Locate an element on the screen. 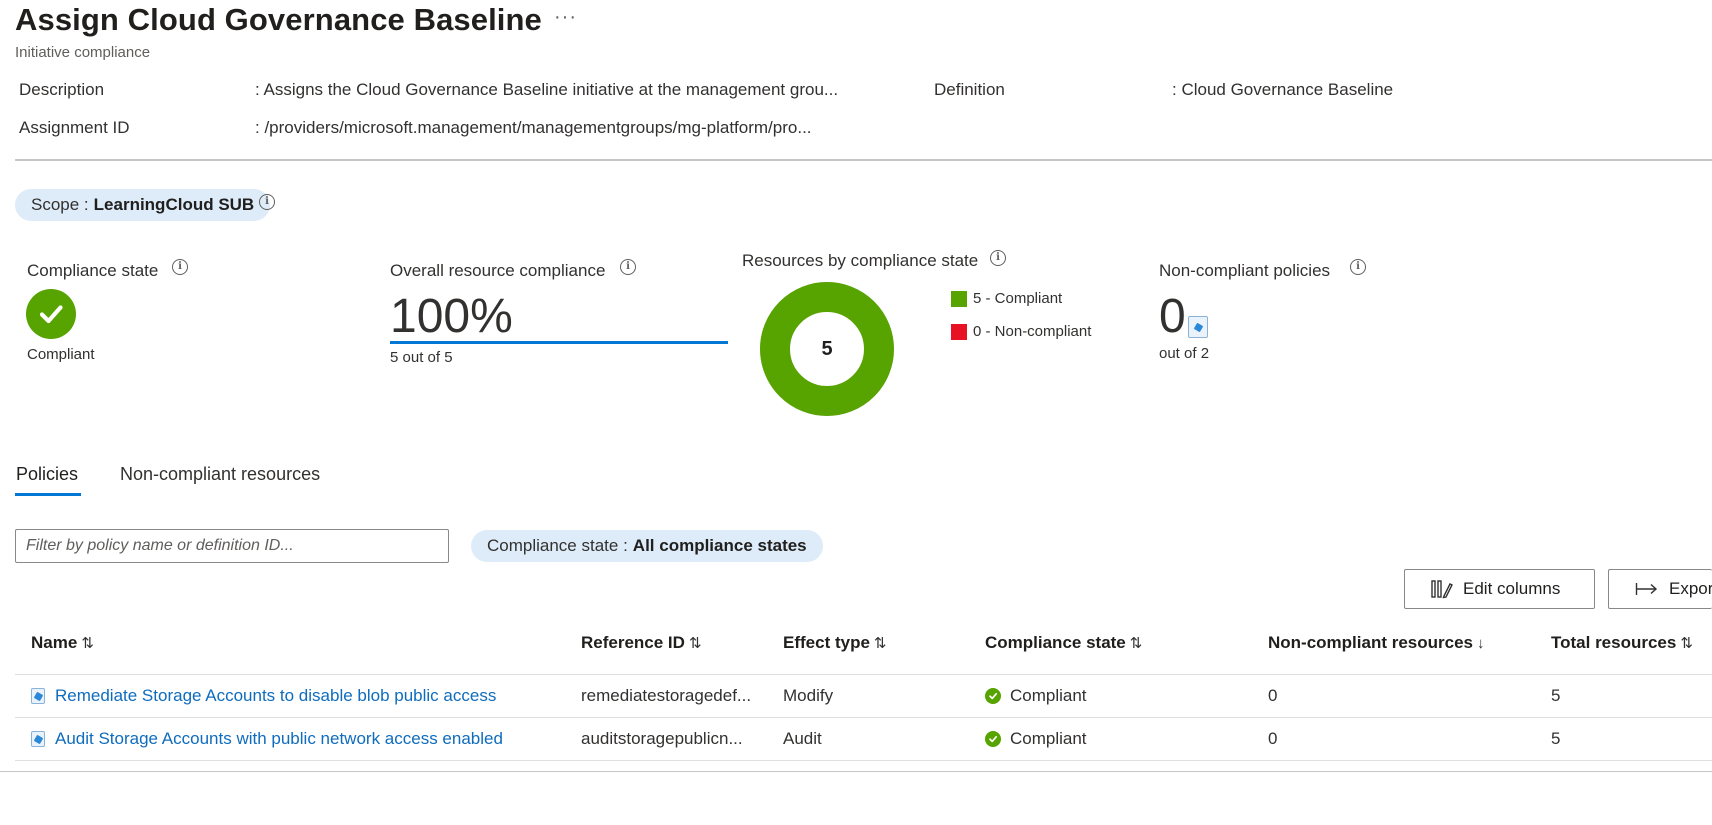  scope-info-icon: i is located at coordinates (267, 202).